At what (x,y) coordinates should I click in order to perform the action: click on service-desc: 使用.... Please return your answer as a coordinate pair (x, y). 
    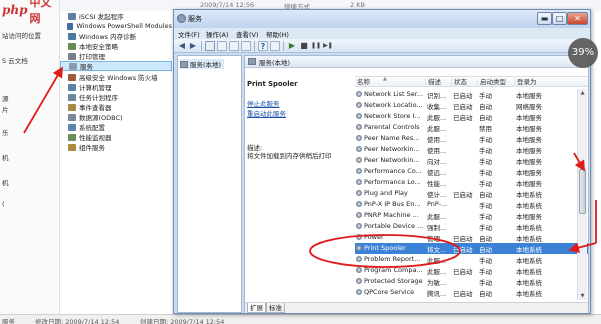
    Looking at the image, I should click on (437, 140).